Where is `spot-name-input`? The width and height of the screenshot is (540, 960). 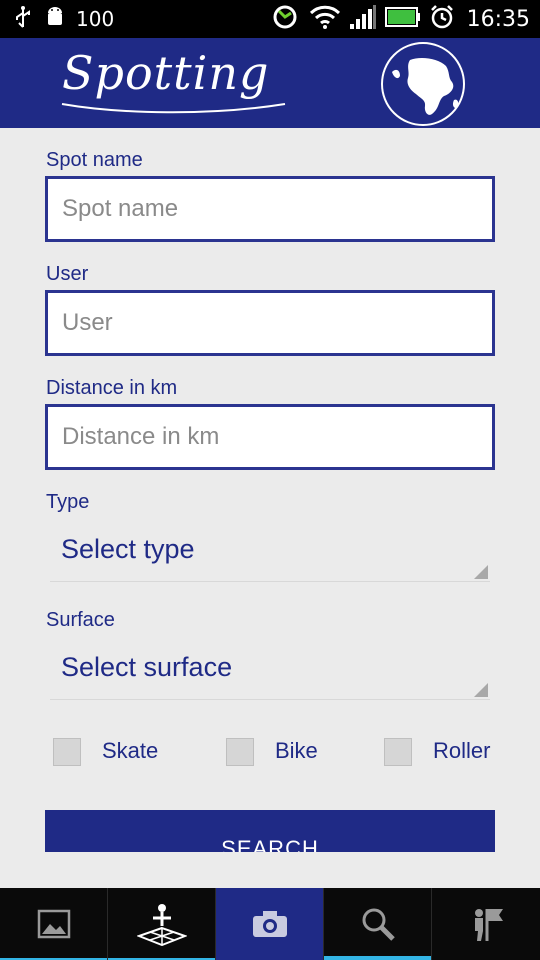 spot-name-input is located at coordinates (270, 209).